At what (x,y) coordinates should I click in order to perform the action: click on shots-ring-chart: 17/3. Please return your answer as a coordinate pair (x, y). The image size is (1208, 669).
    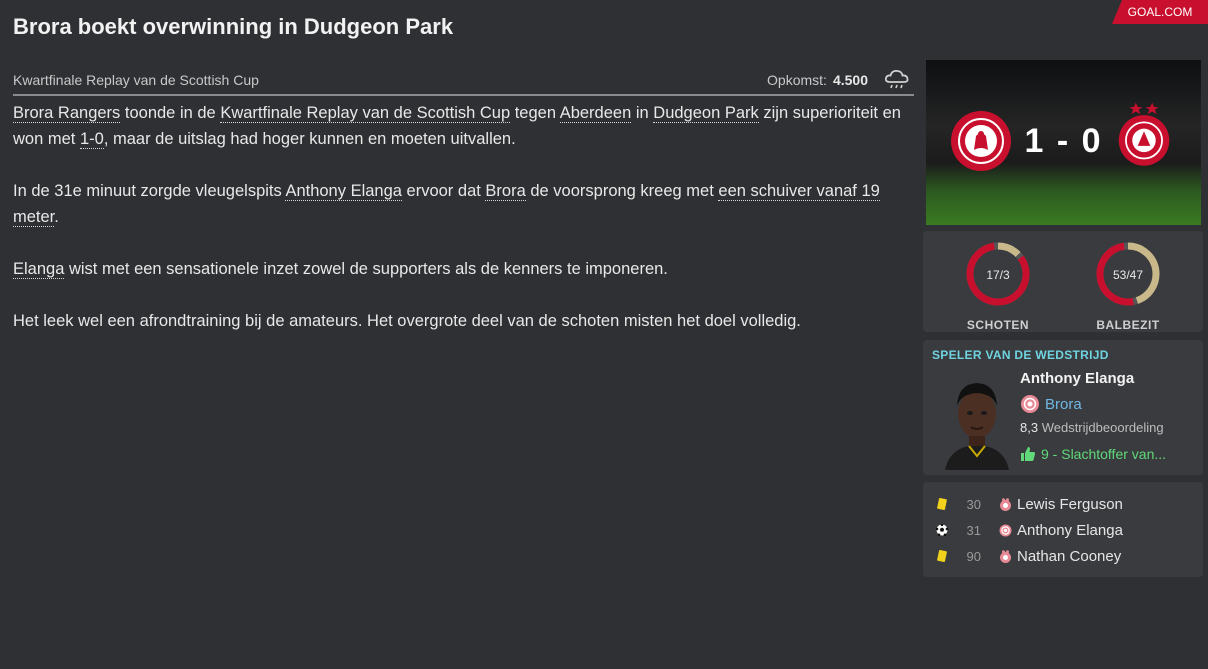
    Looking at the image, I should click on (998, 274).